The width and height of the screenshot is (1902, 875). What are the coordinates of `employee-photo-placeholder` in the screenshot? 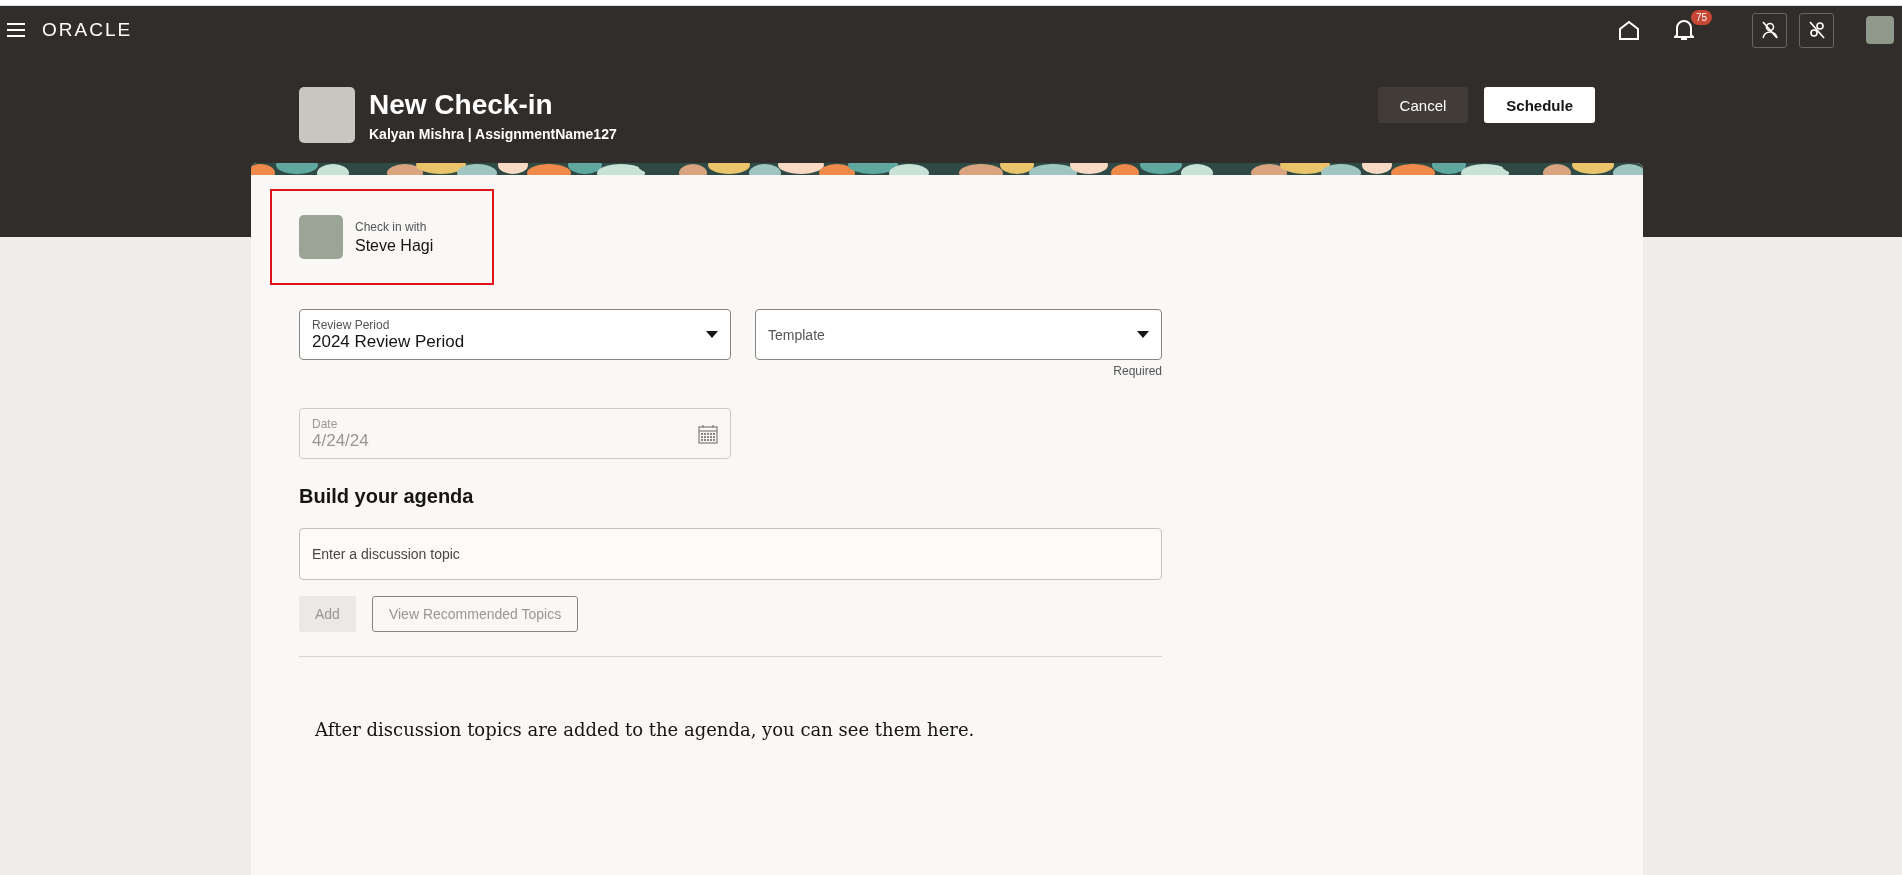 It's located at (327, 115).